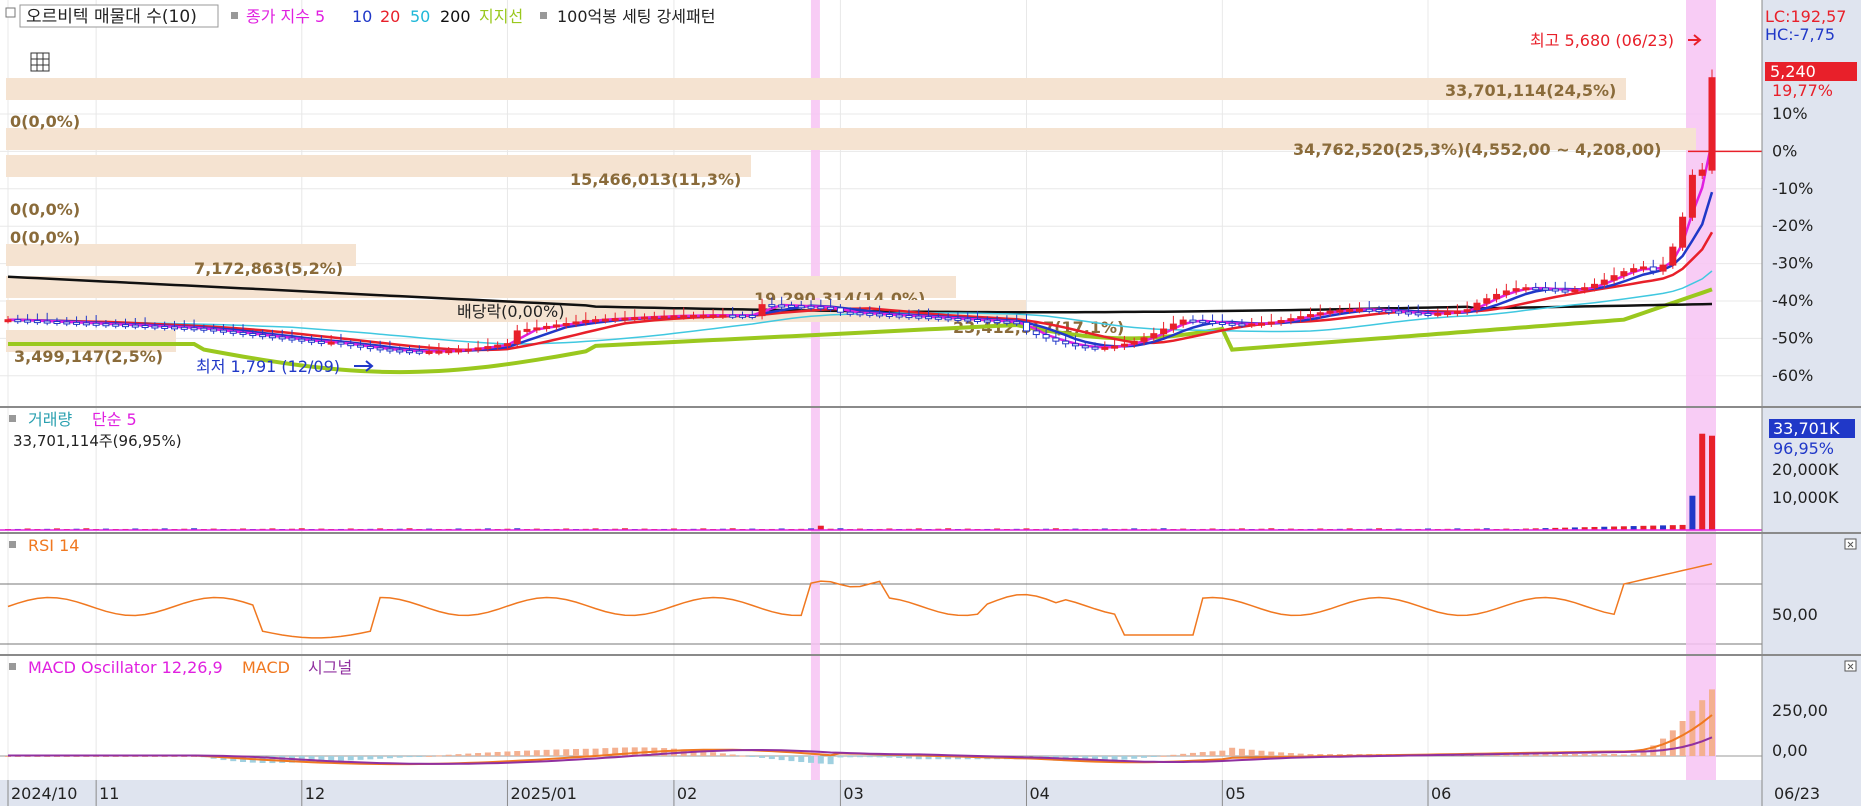 The width and height of the screenshot is (1861, 806). I want to click on legend-support: 지지선, so click(501, 16).